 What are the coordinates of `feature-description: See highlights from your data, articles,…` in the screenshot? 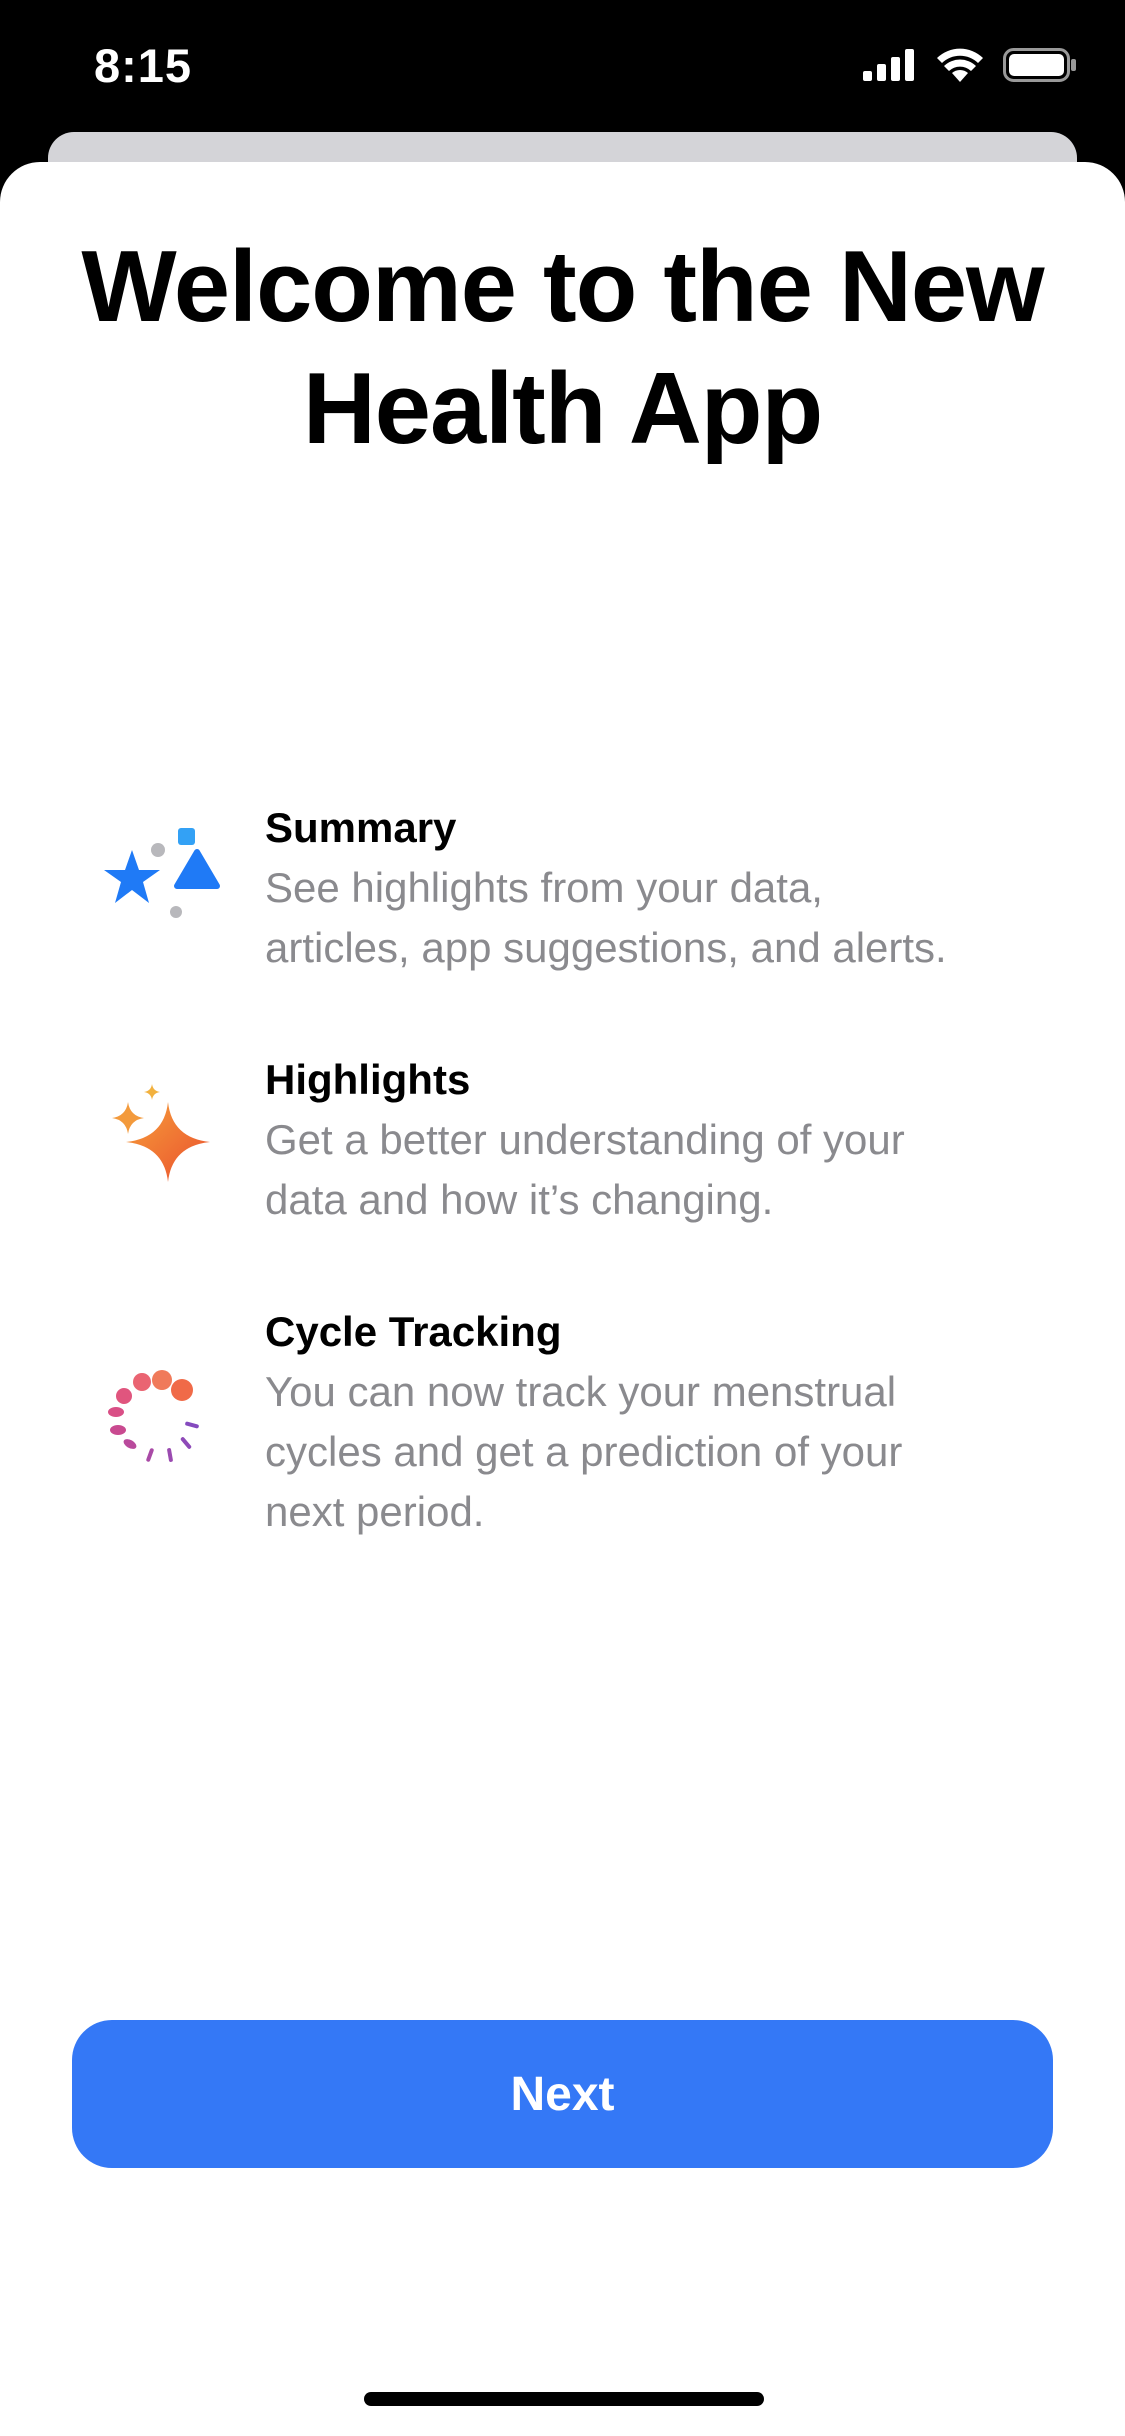 It's located at (665, 918).